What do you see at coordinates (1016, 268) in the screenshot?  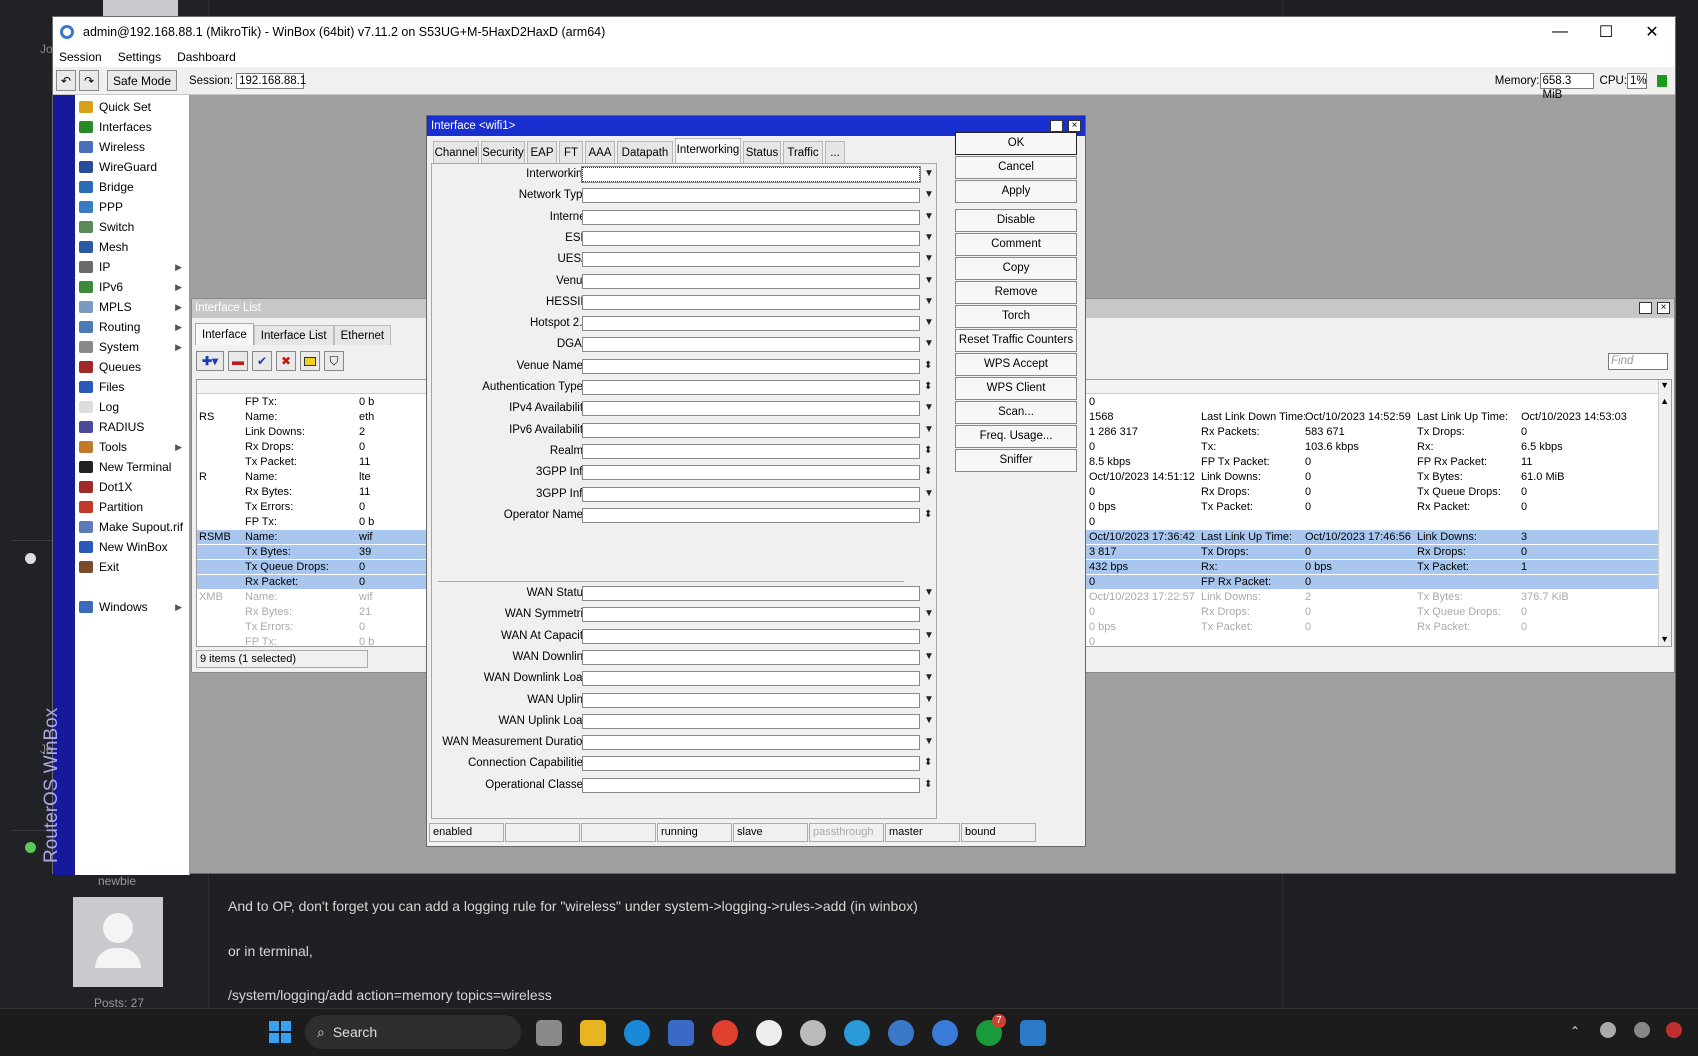 I see `copy-button: Copy` at bounding box center [1016, 268].